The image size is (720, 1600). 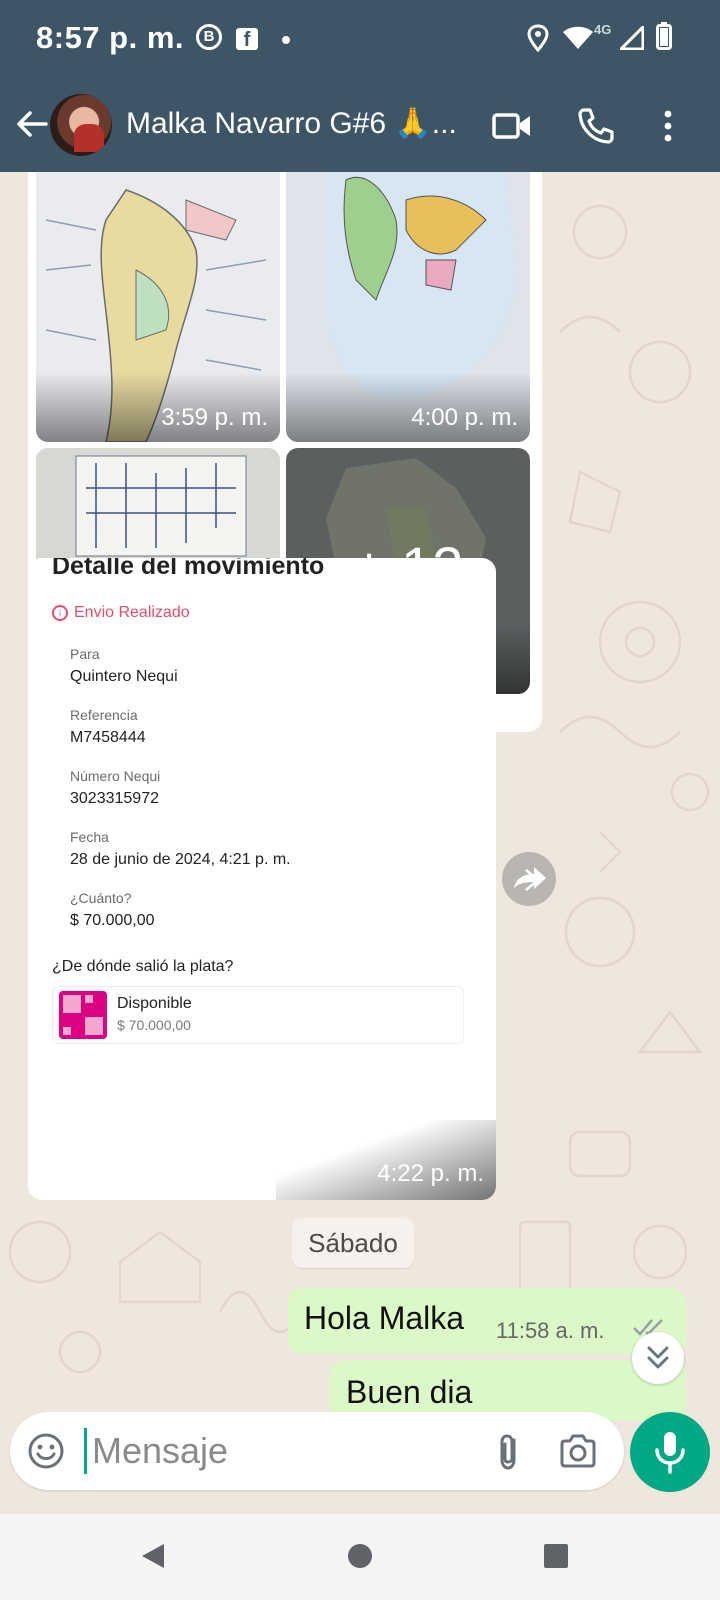 What do you see at coordinates (114, 798) in the screenshot?
I see `receipt-field-value: 3023315972` at bounding box center [114, 798].